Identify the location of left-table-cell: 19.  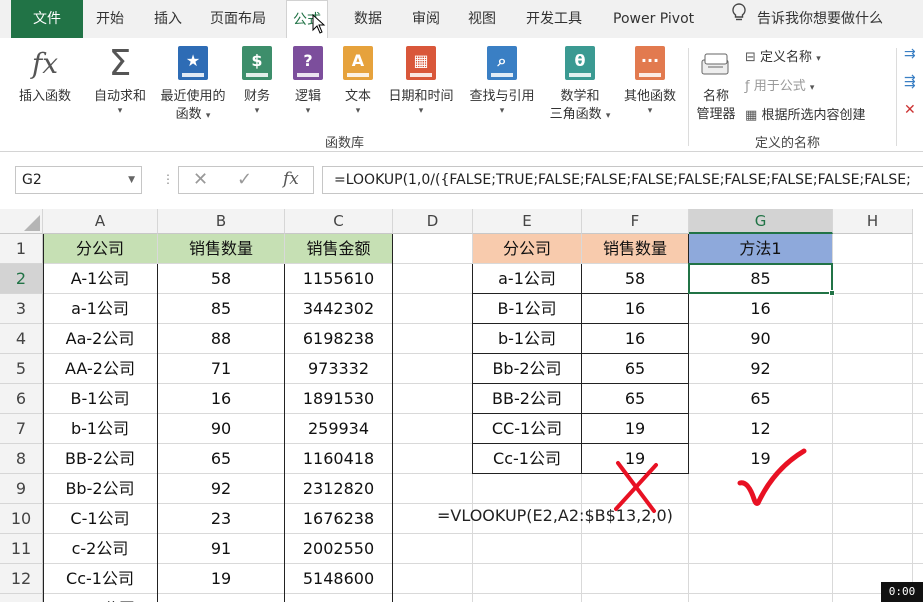
(221, 578).